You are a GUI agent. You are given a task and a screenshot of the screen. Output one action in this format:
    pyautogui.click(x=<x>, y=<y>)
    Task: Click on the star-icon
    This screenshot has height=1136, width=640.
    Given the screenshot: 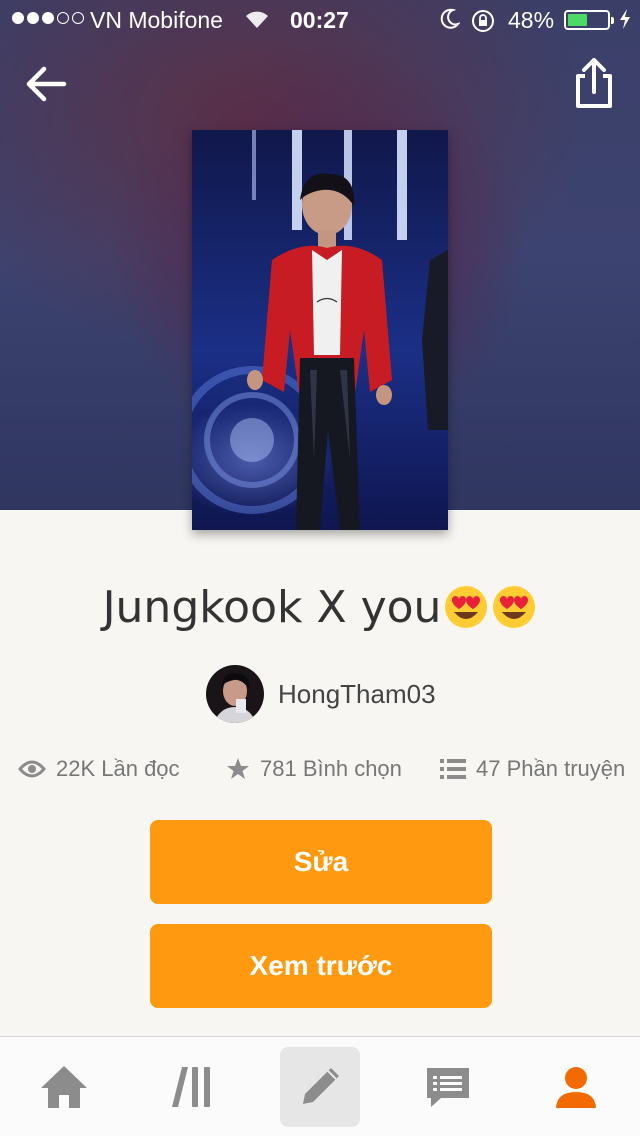 What is the action you would take?
    pyautogui.click(x=238, y=768)
    